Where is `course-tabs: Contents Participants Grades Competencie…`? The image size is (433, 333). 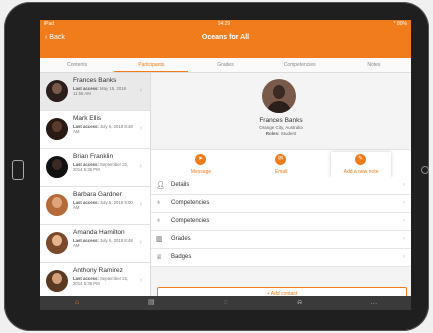
course-tabs: Contents Participants Grades Competencie… is located at coordinates (225, 65).